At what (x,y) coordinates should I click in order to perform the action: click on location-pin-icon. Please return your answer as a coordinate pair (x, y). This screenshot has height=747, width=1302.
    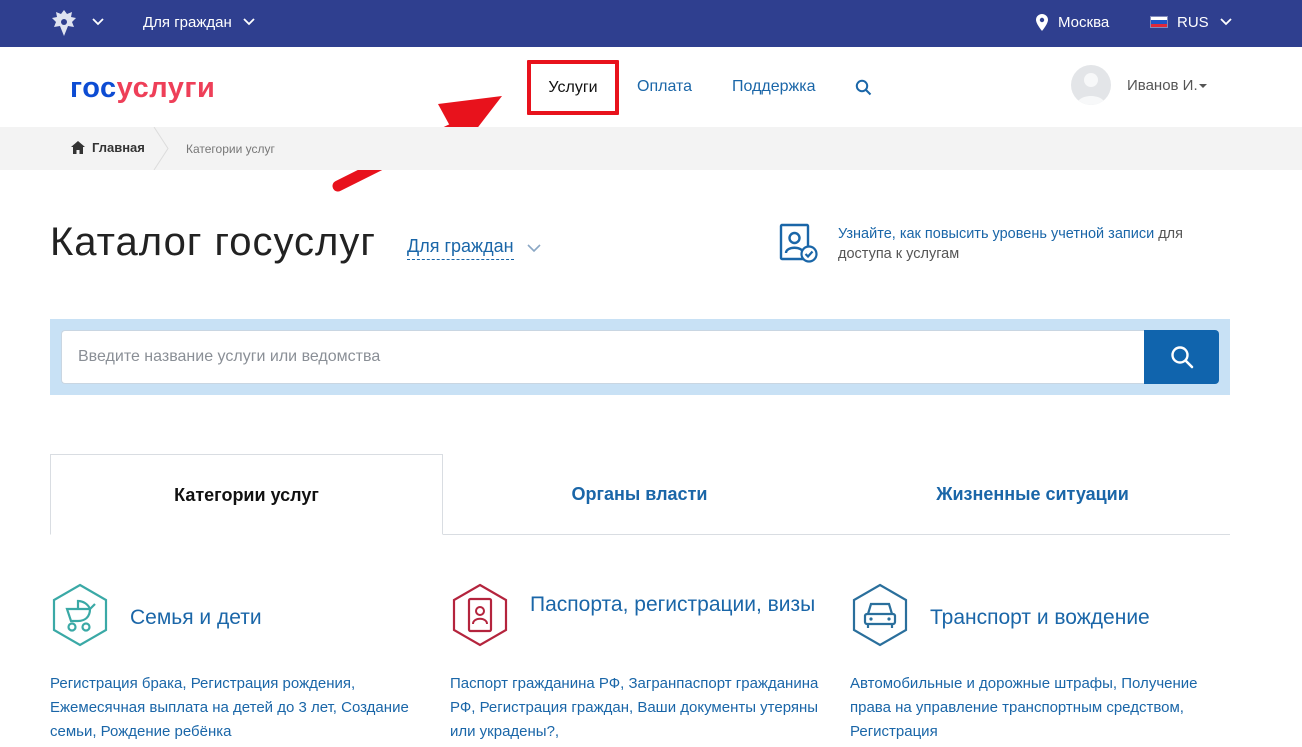
    Looking at the image, I should click on (1042, 22).